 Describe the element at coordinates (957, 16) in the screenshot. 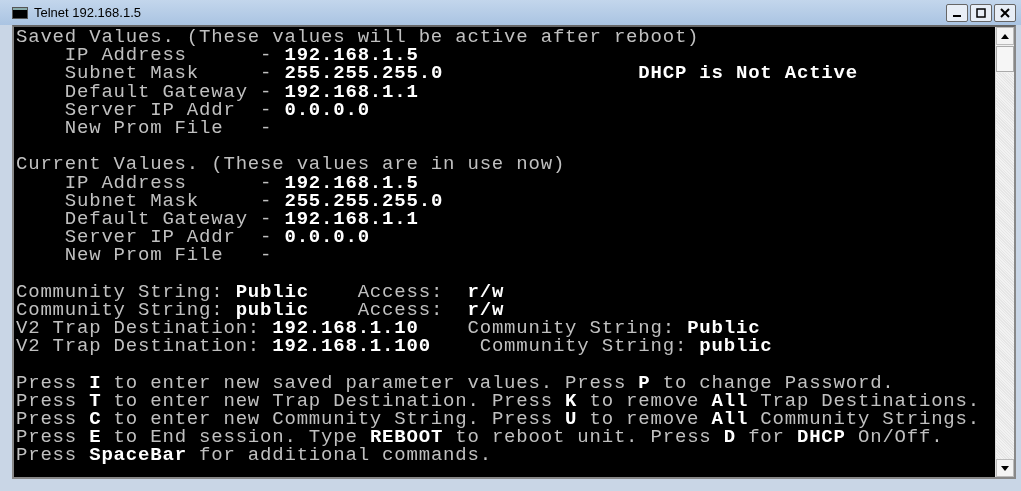

I see `minimize-icon` at that location.